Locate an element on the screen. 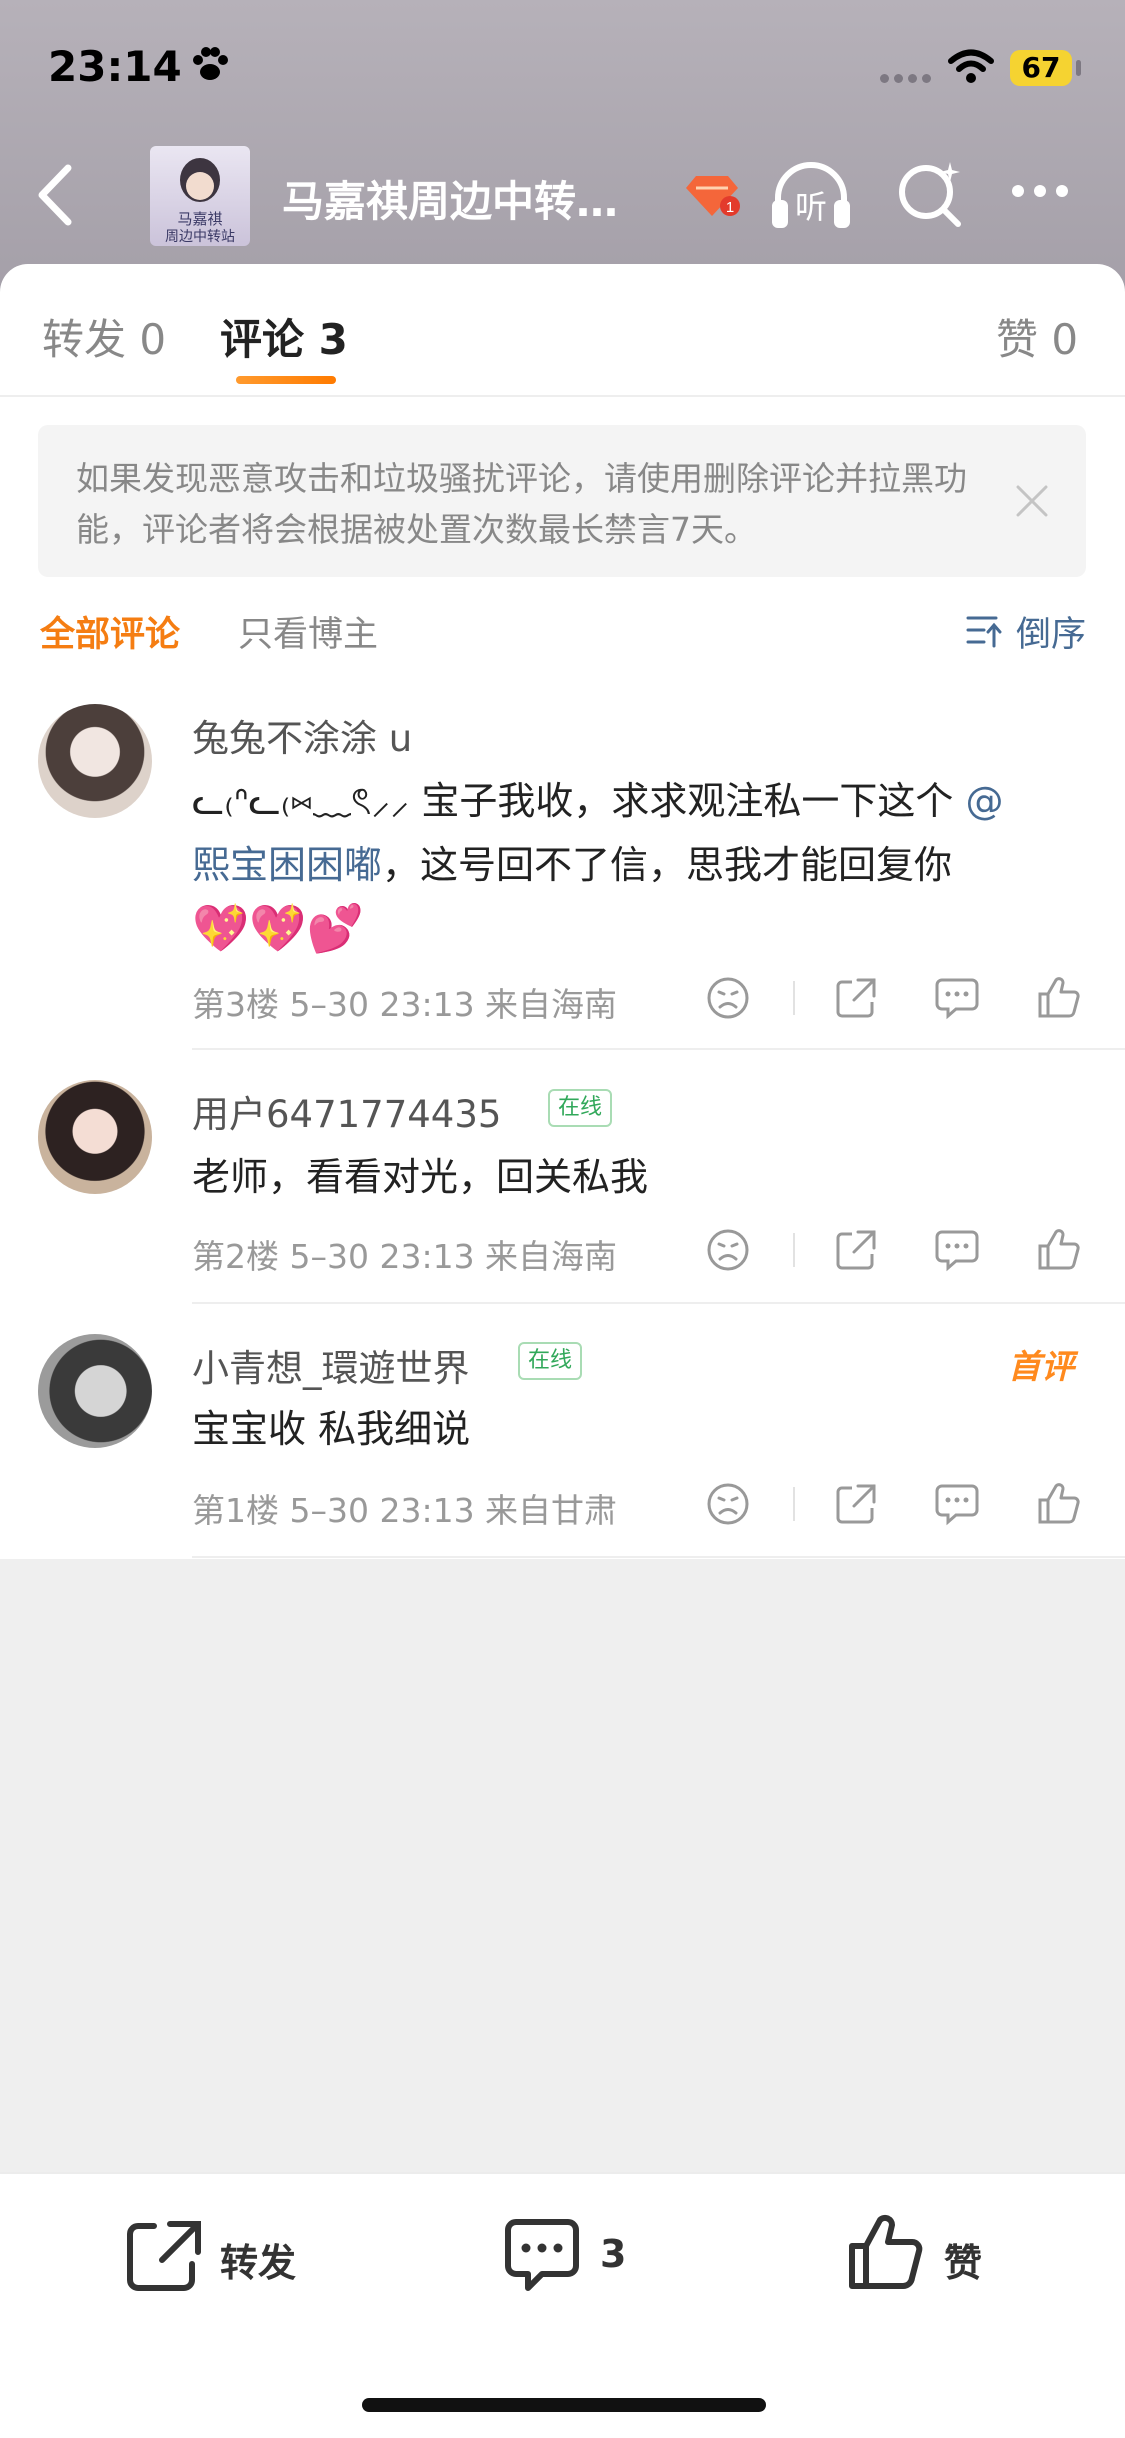 This screenshot has height=2438, width=1125. first-comment-tag: 首评 is located at coordinates (1041, 1366).